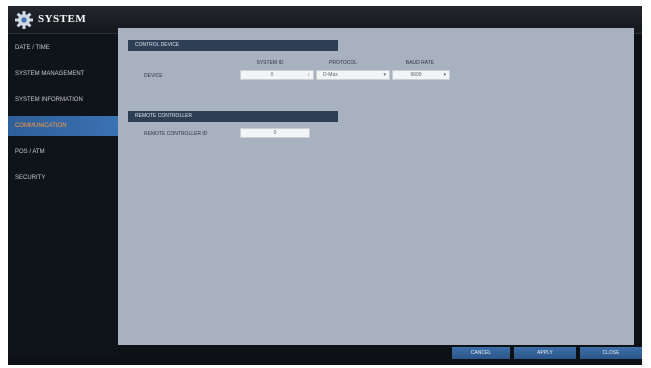  What do you see at coordinates (353, 75) in the screenshot?
I see `protocol-select: D-Max ▾` at bounding box center [353, 75].